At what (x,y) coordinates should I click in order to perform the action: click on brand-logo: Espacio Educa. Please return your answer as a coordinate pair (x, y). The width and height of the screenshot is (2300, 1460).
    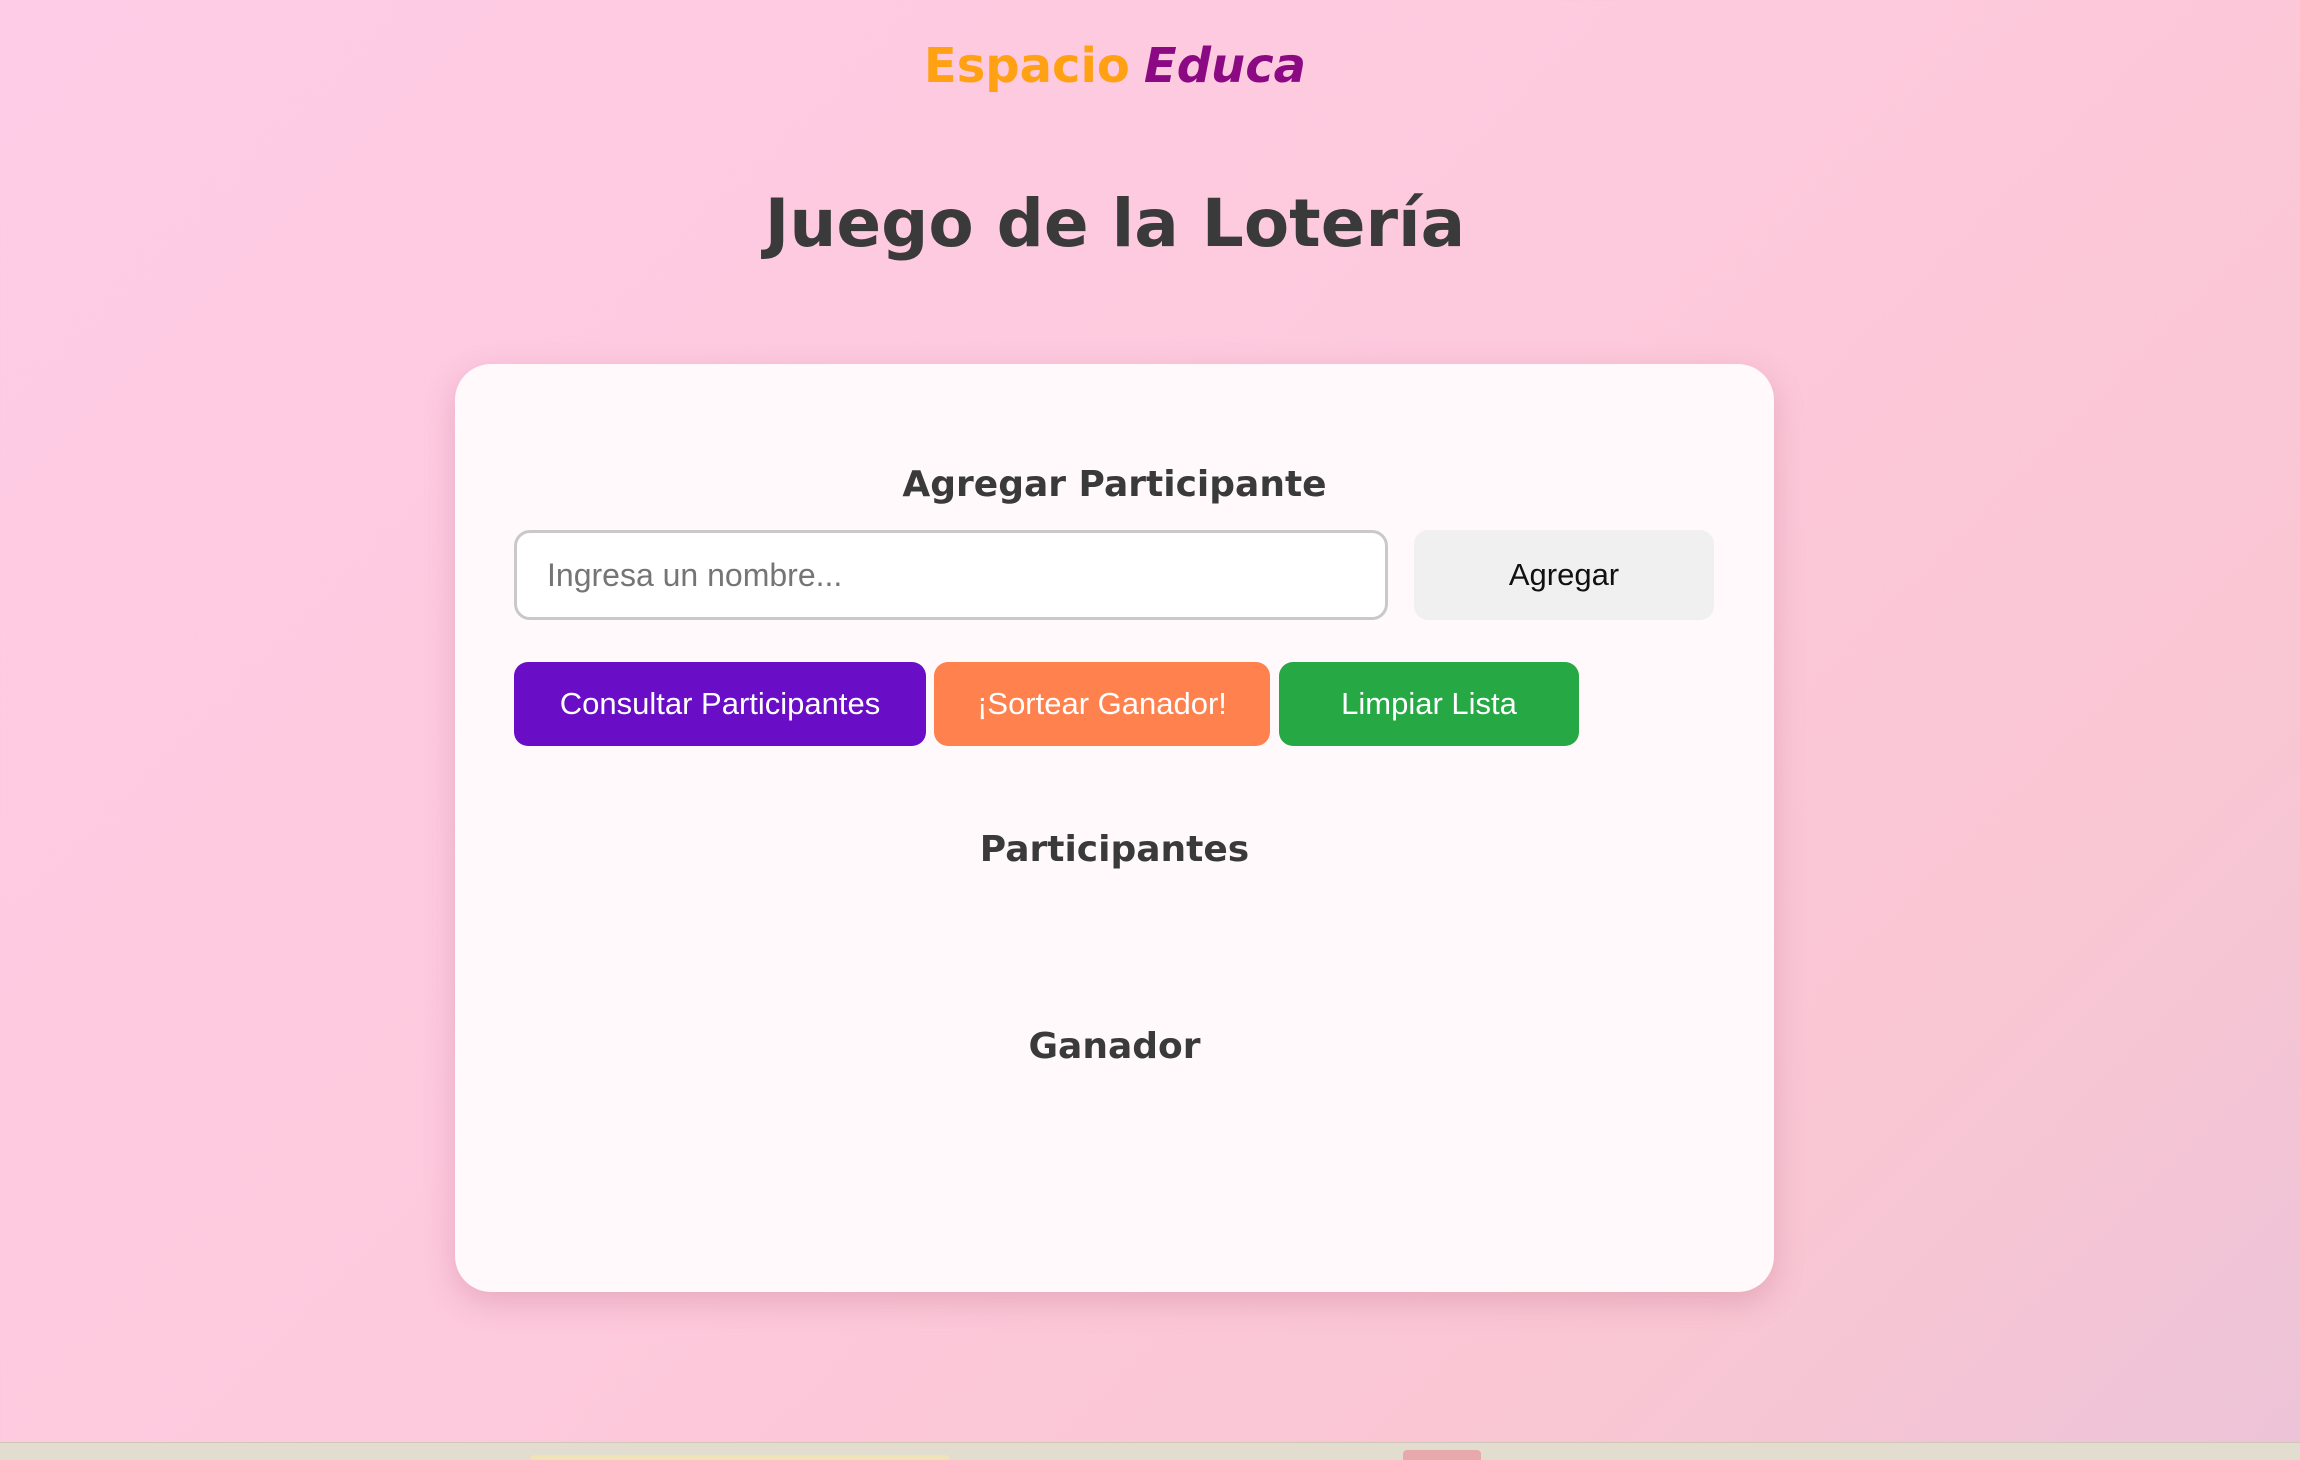
    Looking at the image, I should click on (1115, 66).